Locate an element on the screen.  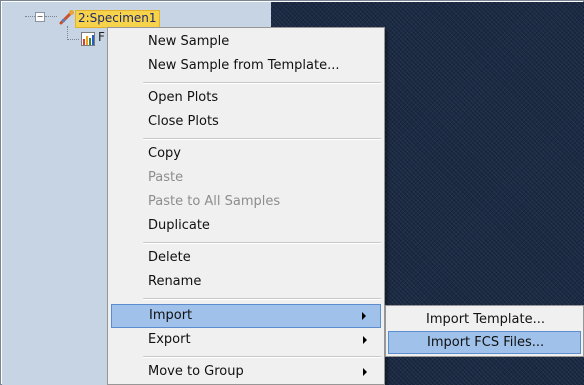
menu-item-rename: Rename is located at coordinates (246, 282).